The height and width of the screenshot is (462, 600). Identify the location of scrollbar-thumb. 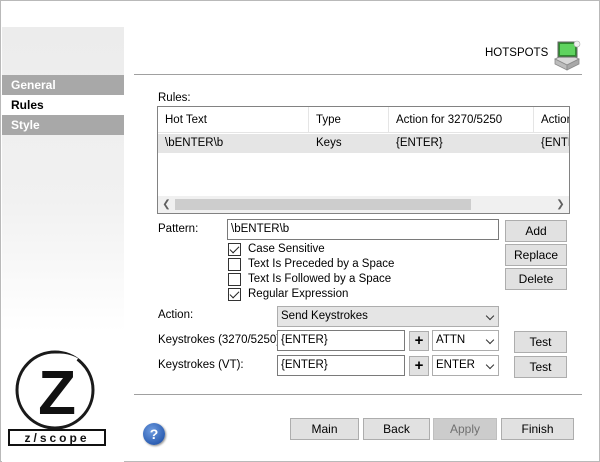
(323, 204).